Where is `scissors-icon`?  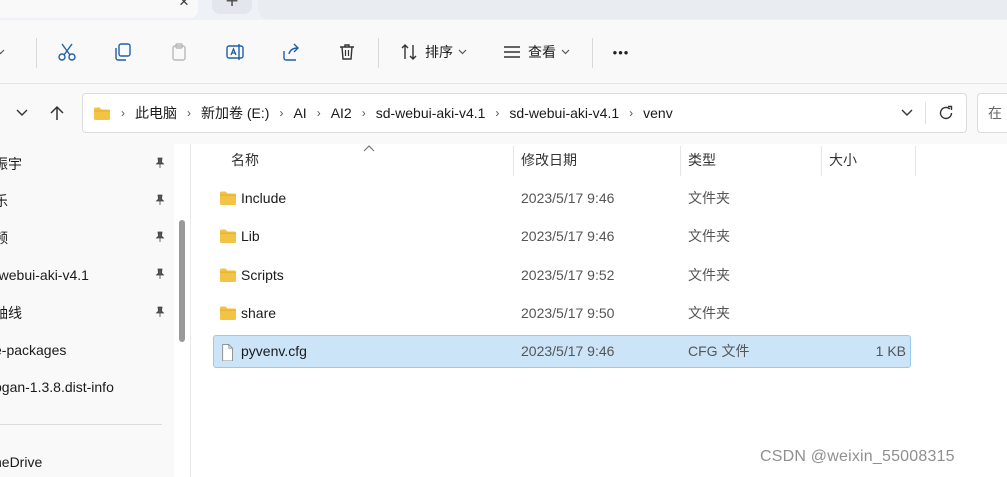
scissors-icon is located at coordinates (67, 52).